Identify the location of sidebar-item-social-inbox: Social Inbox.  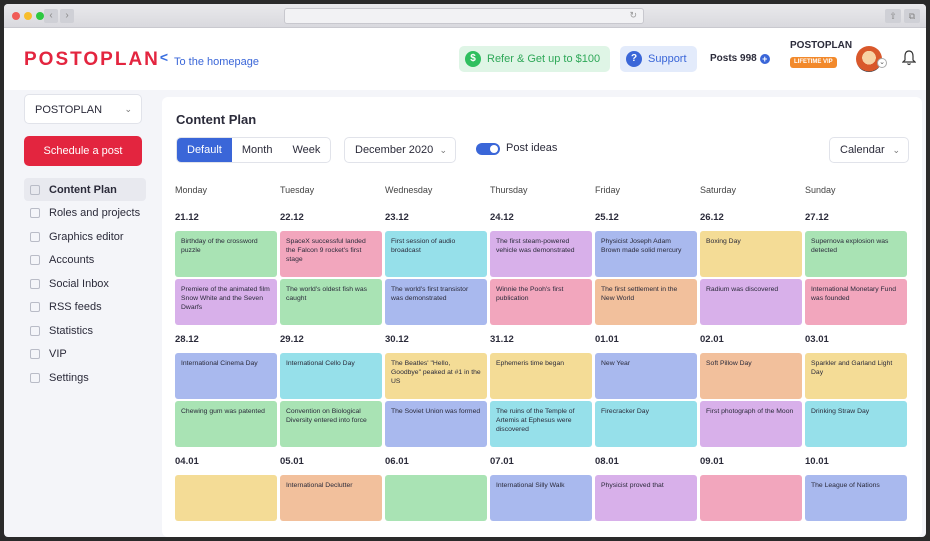
(85, 283).